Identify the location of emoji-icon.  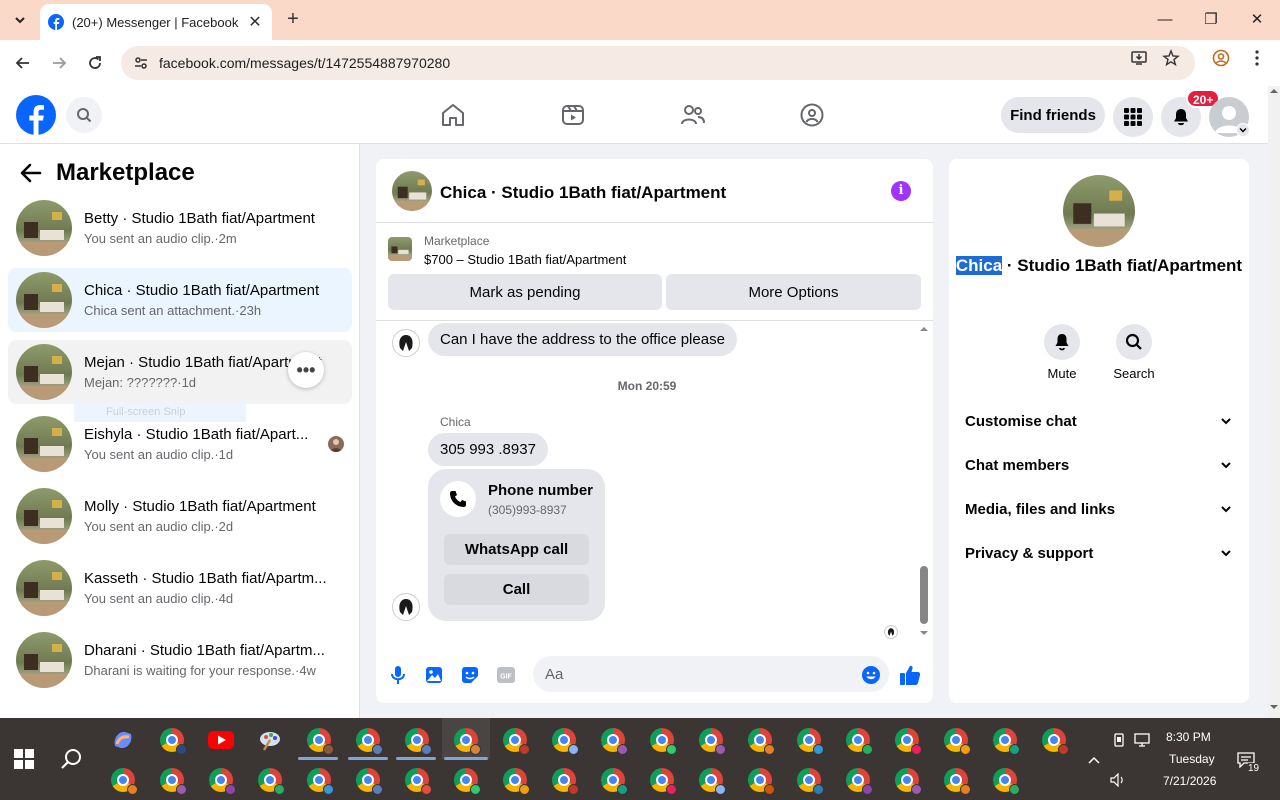
(871, 675).